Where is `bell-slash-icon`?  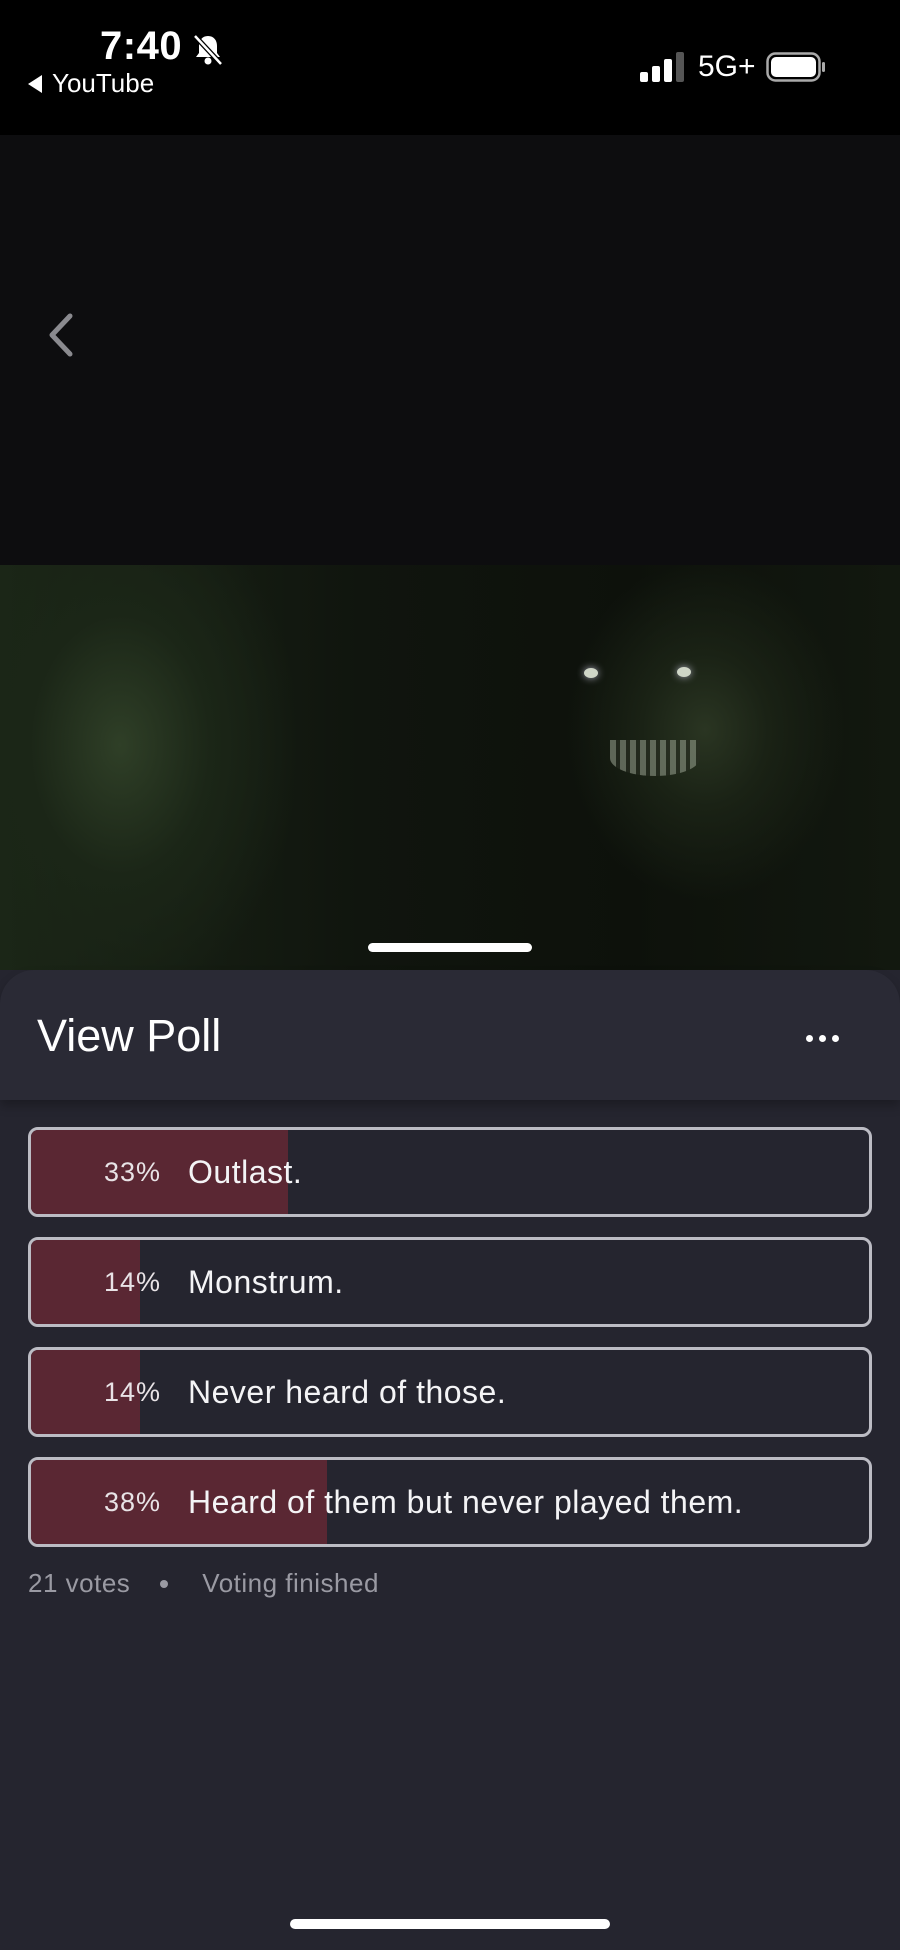
bell-slash-icon is located at coordinates (208, 50).